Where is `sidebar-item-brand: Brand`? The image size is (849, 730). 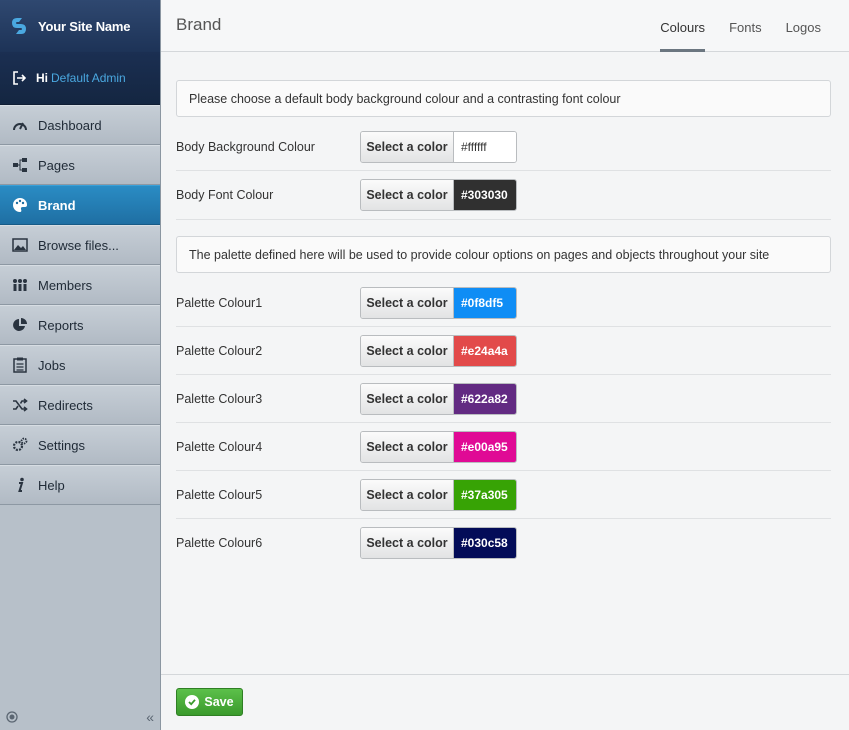
sidebar-item-brand: Brand is located at coordinates (80, 205).